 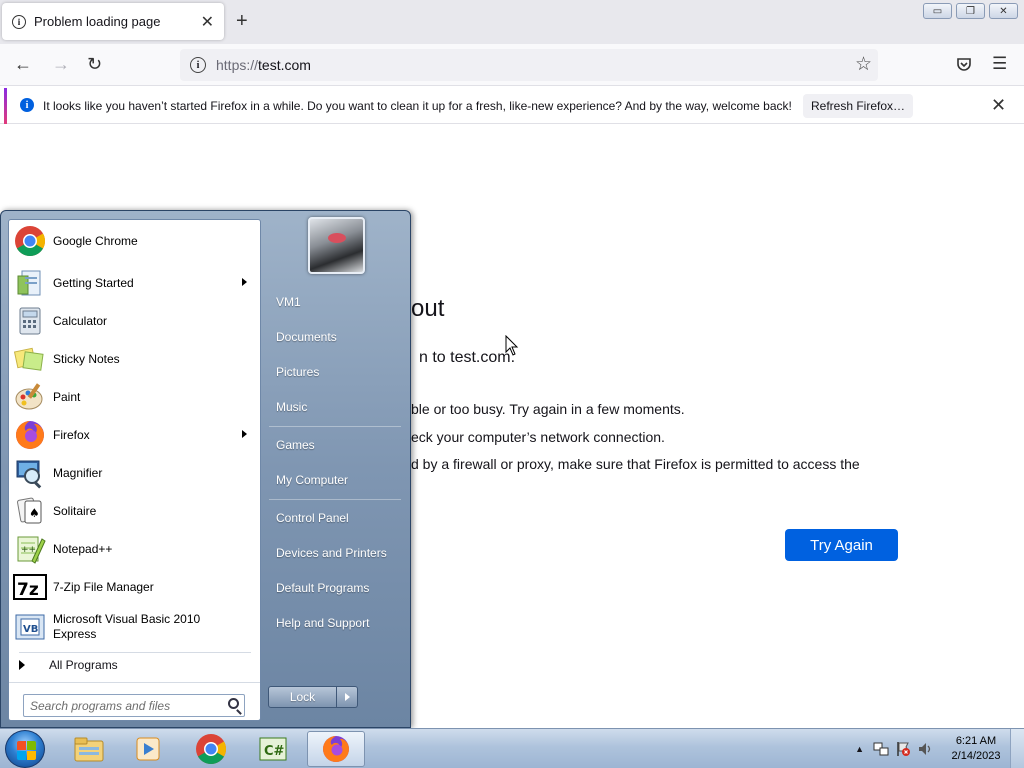 What do you see at coordinates (312, 480) in the screenshot?
I see `start-item-my-computer: My Computer` at bounding box center [312, 480].